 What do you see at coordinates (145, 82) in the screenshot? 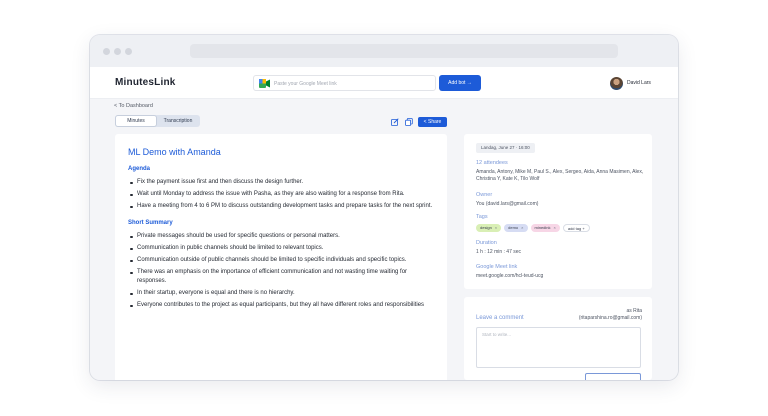
I see `app-logo: MinutesLink` at bounding box center [145, 82].